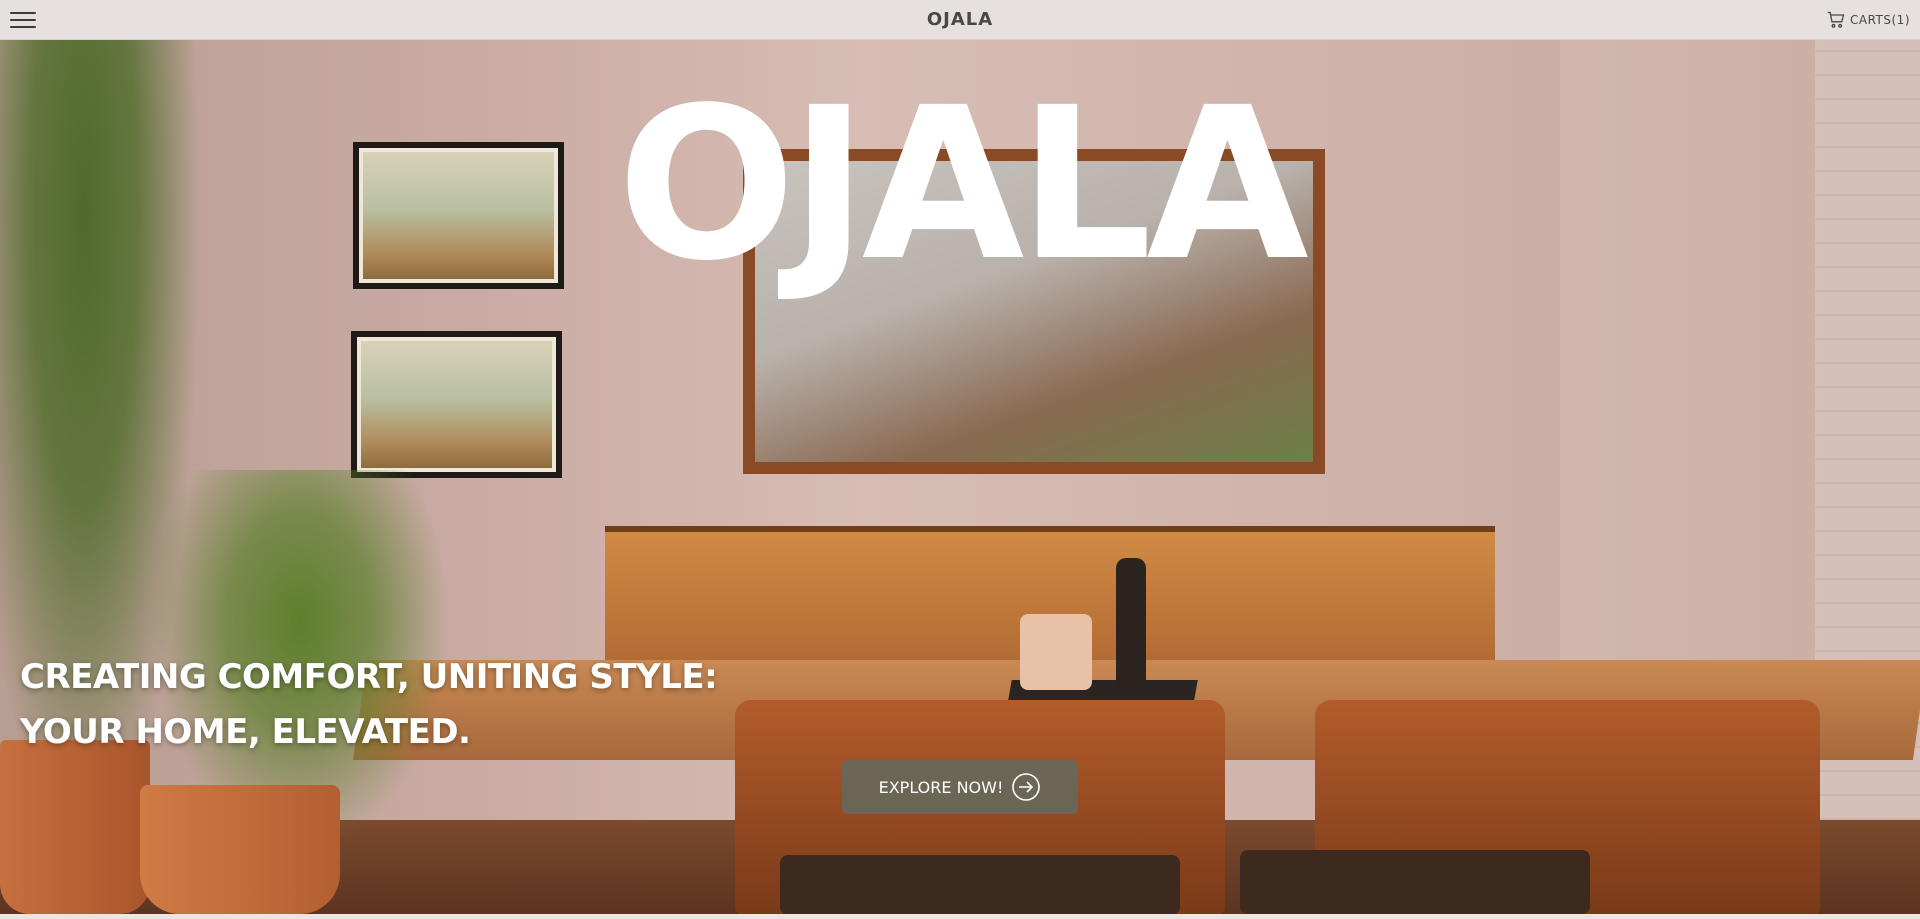  Describe the element at coordinates (963, 184) in the screenshot. I see `hero-title: OJALA` at that location.